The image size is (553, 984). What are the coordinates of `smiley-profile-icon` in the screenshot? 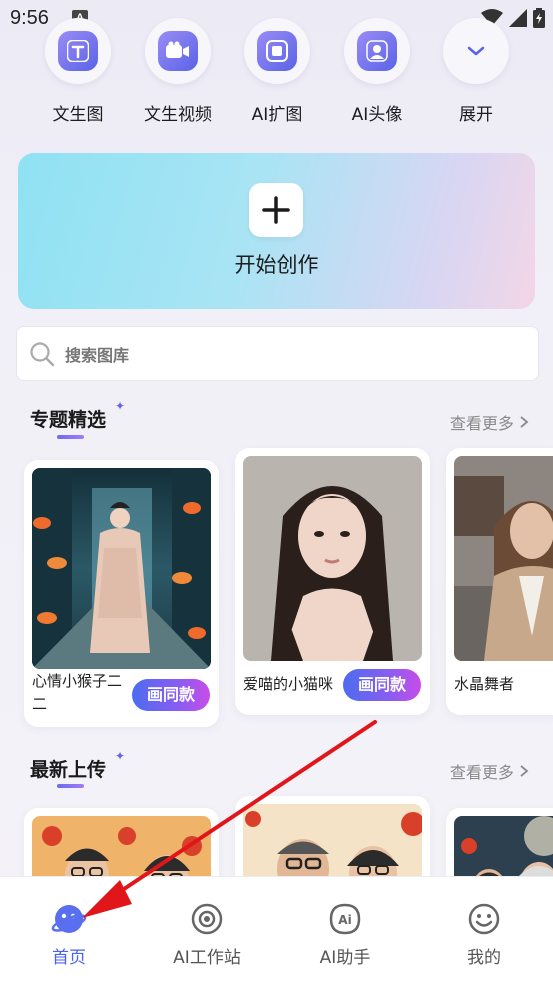 It's located at (484, 919).